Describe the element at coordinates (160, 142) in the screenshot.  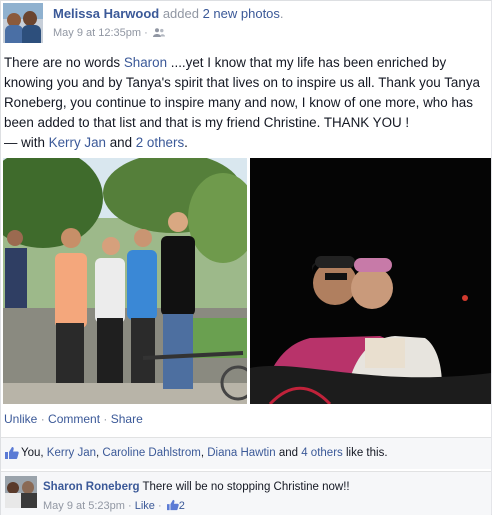
I see `tagged-others-link: 2 others` at that location.